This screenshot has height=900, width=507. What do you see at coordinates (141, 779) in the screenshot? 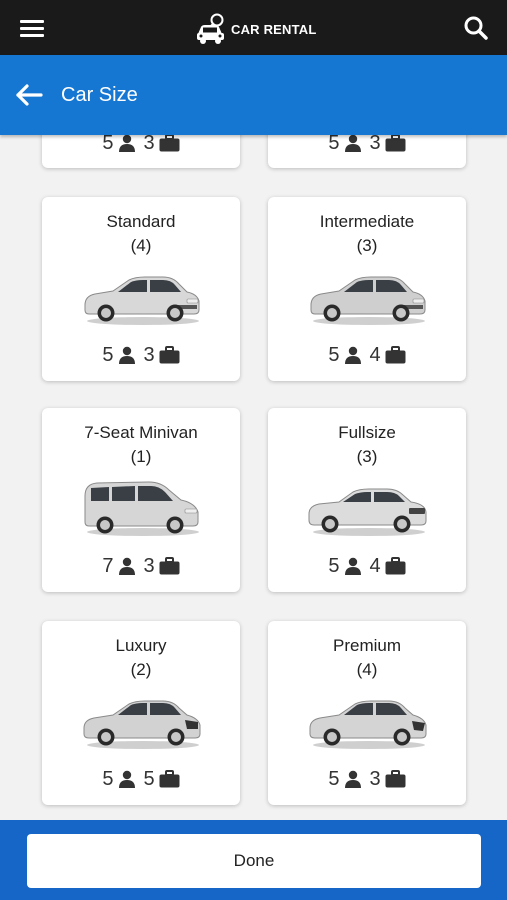
I see `car-specs: 5 5` at bounding box center [141, 779].